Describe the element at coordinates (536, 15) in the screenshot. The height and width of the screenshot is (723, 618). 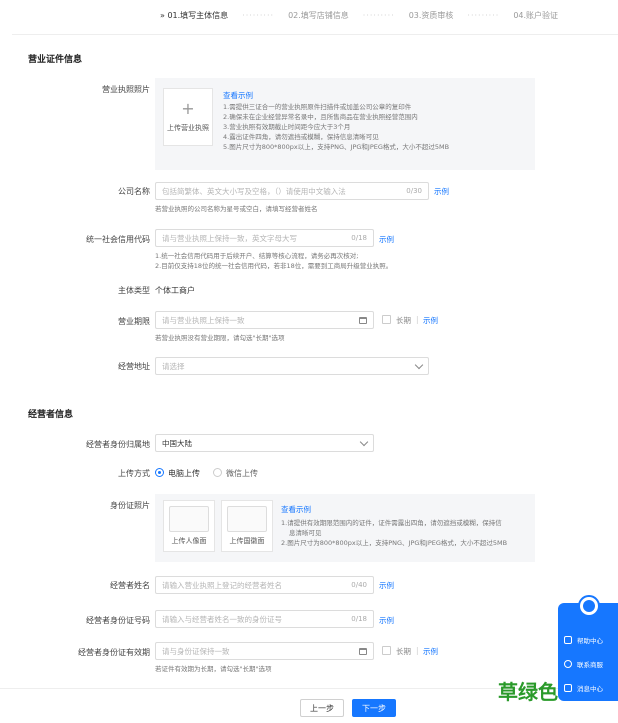
I see `step-4: 04.账户验证` at that location.